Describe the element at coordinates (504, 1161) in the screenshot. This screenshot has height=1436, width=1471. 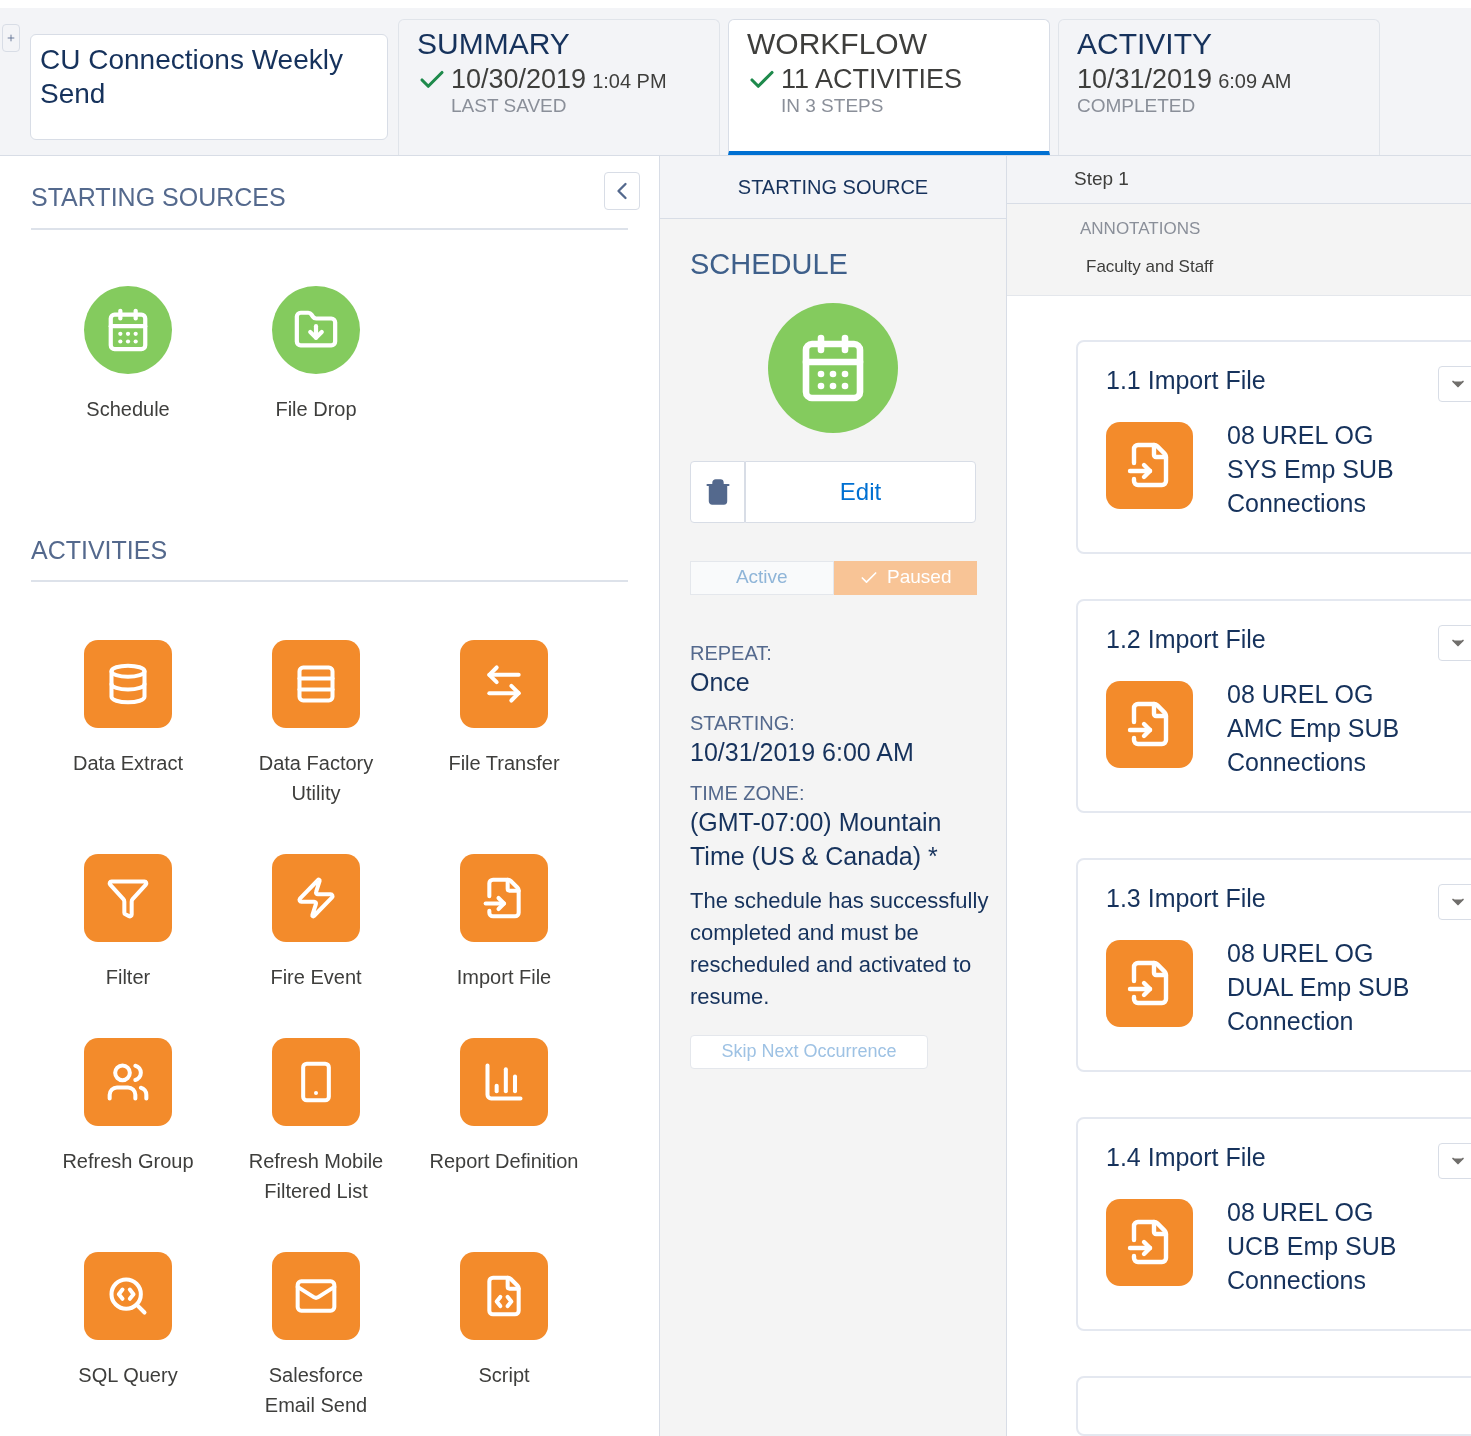
I see `activity-label: Report Definition` at that location.